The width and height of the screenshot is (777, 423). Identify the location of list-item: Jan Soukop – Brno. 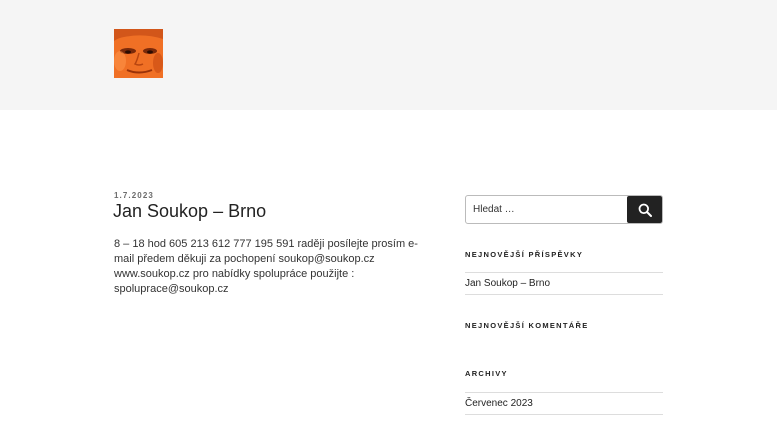
(564, 283).